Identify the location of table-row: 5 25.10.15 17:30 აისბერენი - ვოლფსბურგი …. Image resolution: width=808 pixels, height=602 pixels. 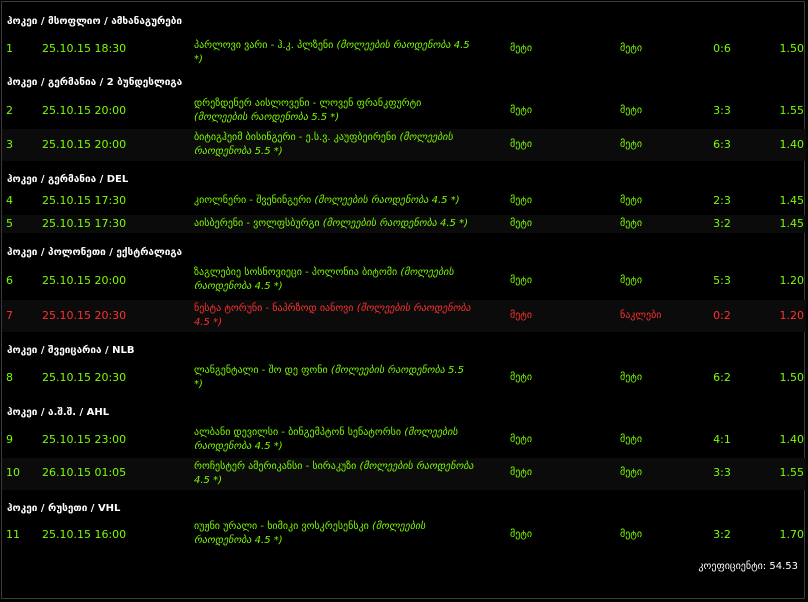
(404, 224).